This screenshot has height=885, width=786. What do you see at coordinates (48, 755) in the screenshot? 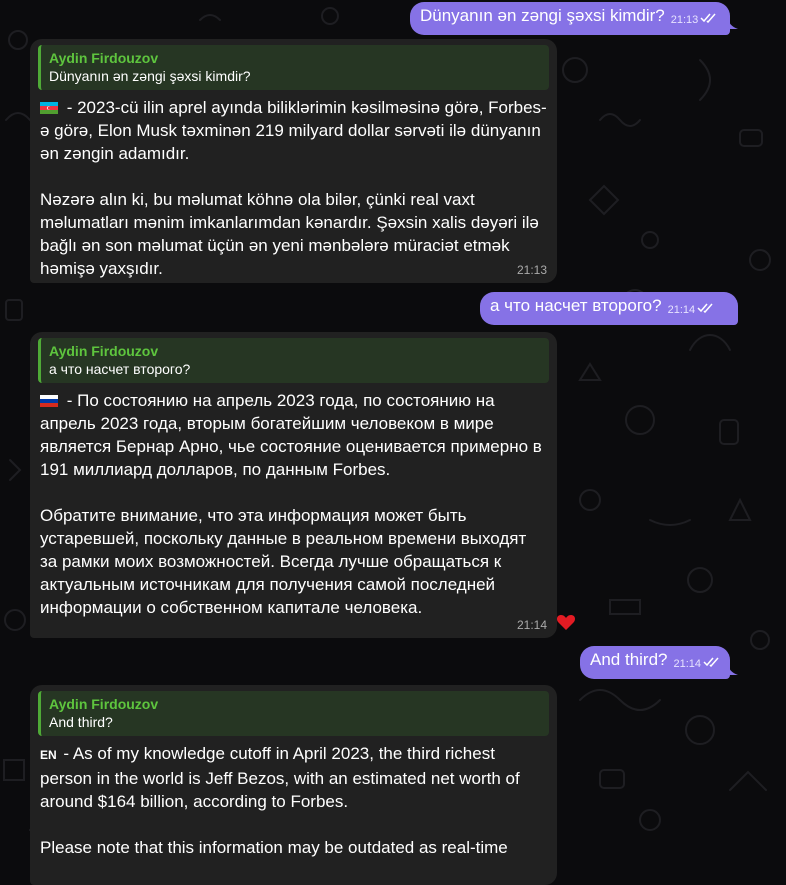
I see `language-label: EN` at bounding box center [48, 755].